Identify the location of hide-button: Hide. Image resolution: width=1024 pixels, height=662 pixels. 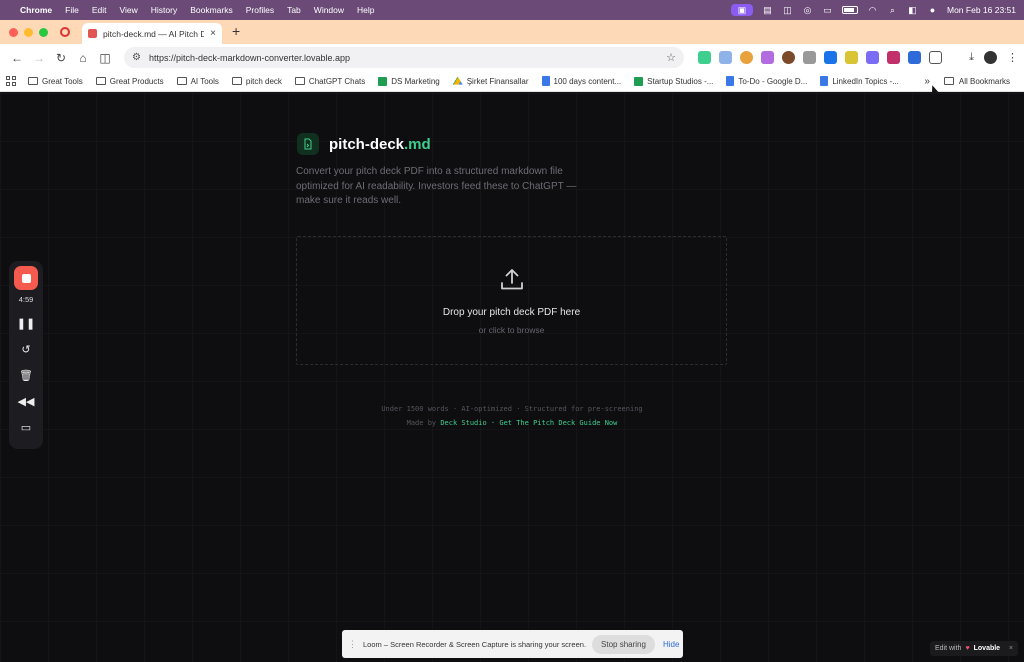
(671, 644).